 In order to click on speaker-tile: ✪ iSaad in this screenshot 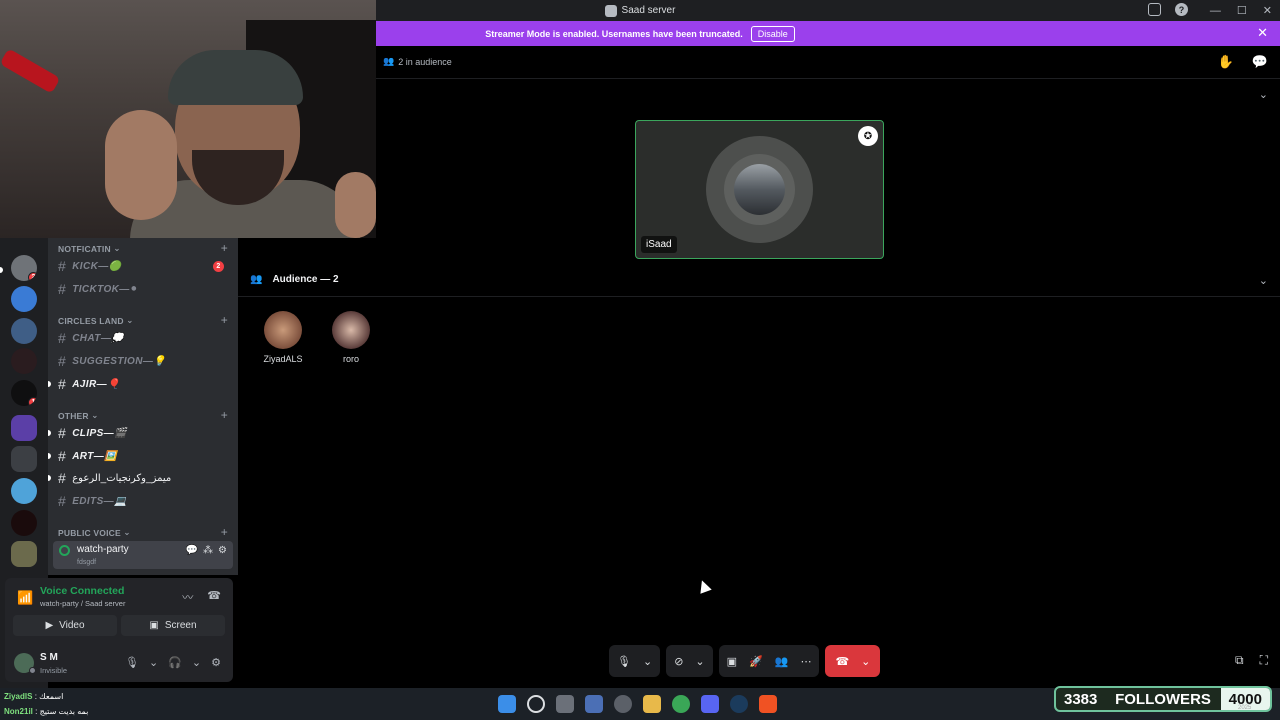, I will do `click(759, 189)`.